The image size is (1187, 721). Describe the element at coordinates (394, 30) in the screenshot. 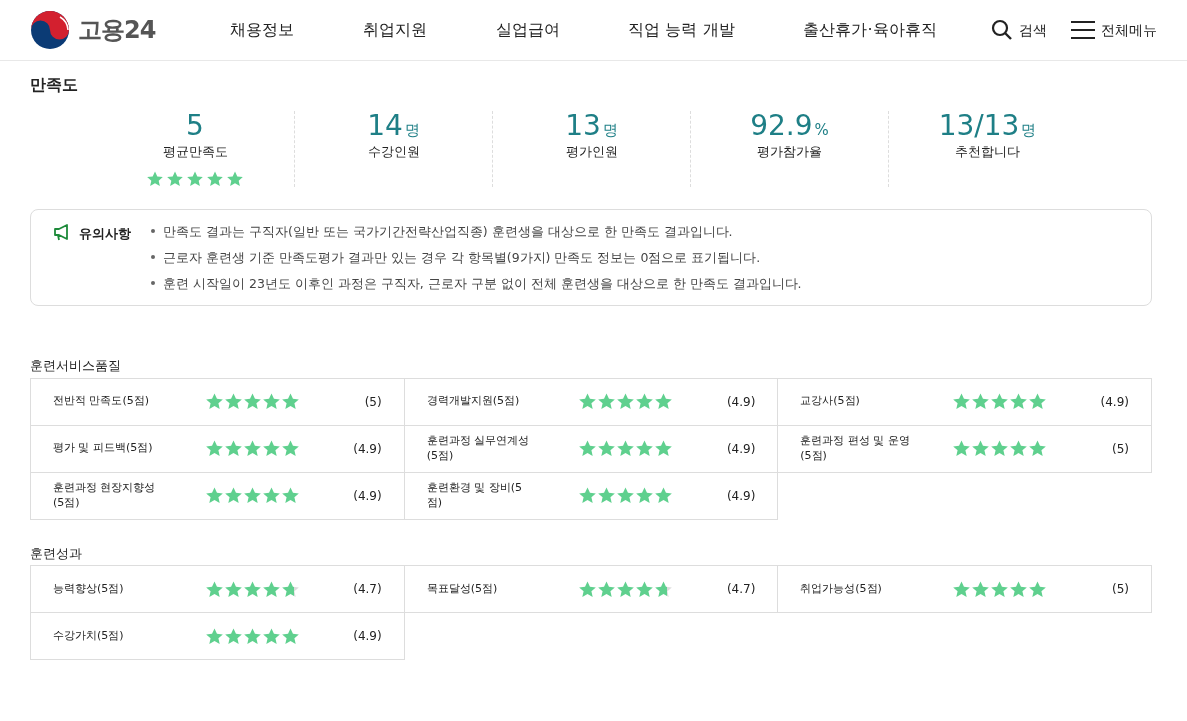

I see `nav-link: 취업지원` at that location.